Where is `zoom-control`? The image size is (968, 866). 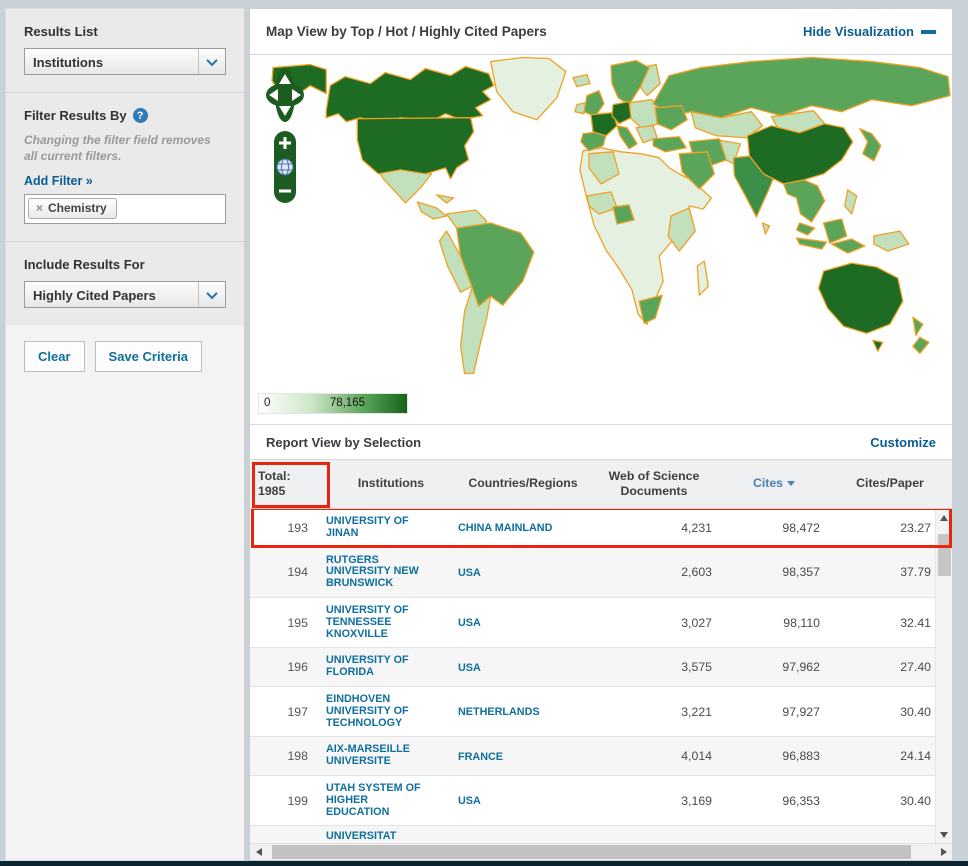
zoom-control is located at coordinates (285, 167).